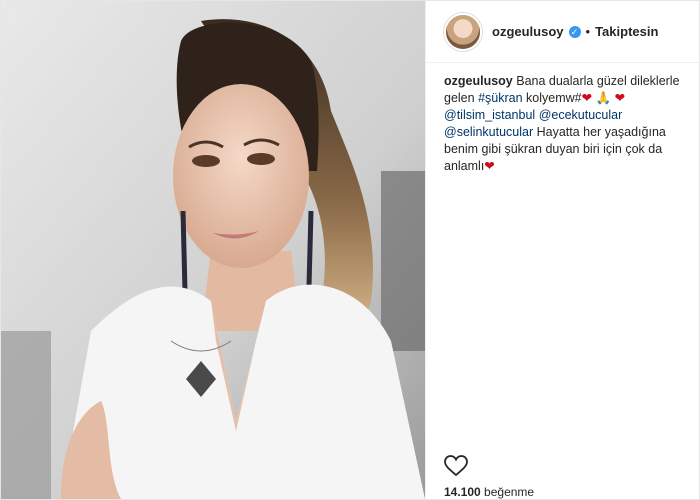  I want to click on heart-emoji-1: ❤, so click(587, 98).